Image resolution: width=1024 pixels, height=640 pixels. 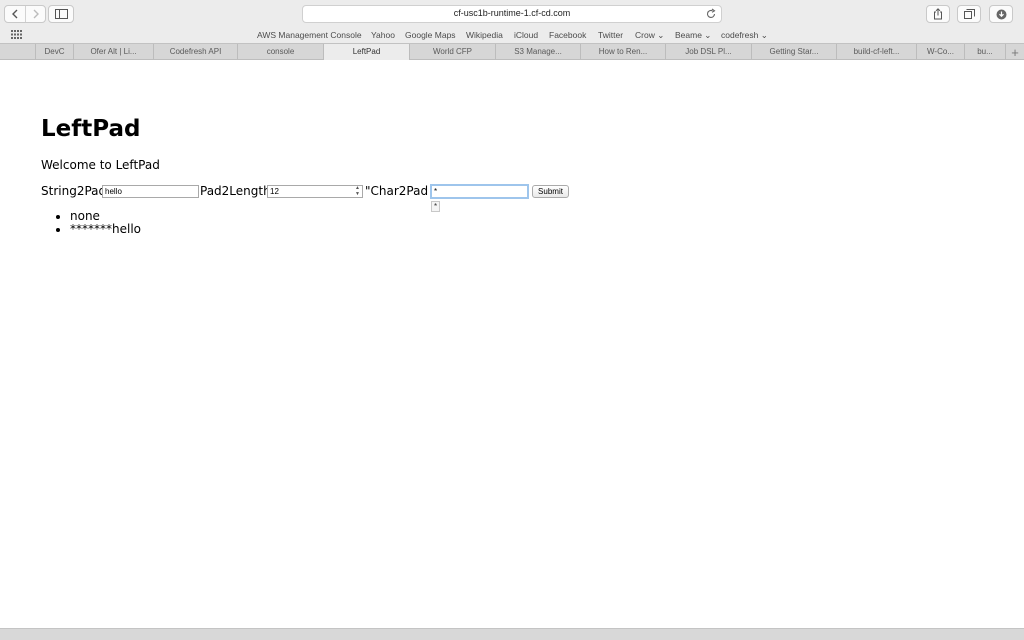 What do you see at coordinates (435, 206) in the screenshot?
I see `autocomplete-suggestion: *` at bounding box center [435, 206].